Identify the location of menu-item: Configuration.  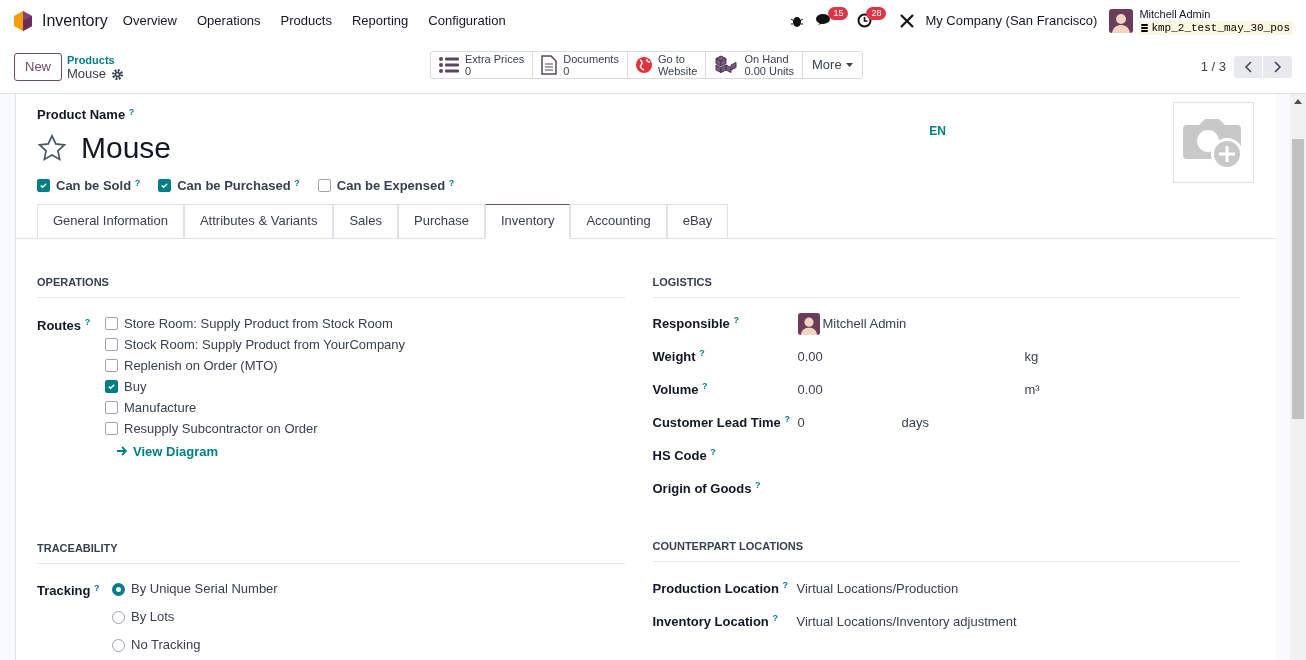
(467, 20).